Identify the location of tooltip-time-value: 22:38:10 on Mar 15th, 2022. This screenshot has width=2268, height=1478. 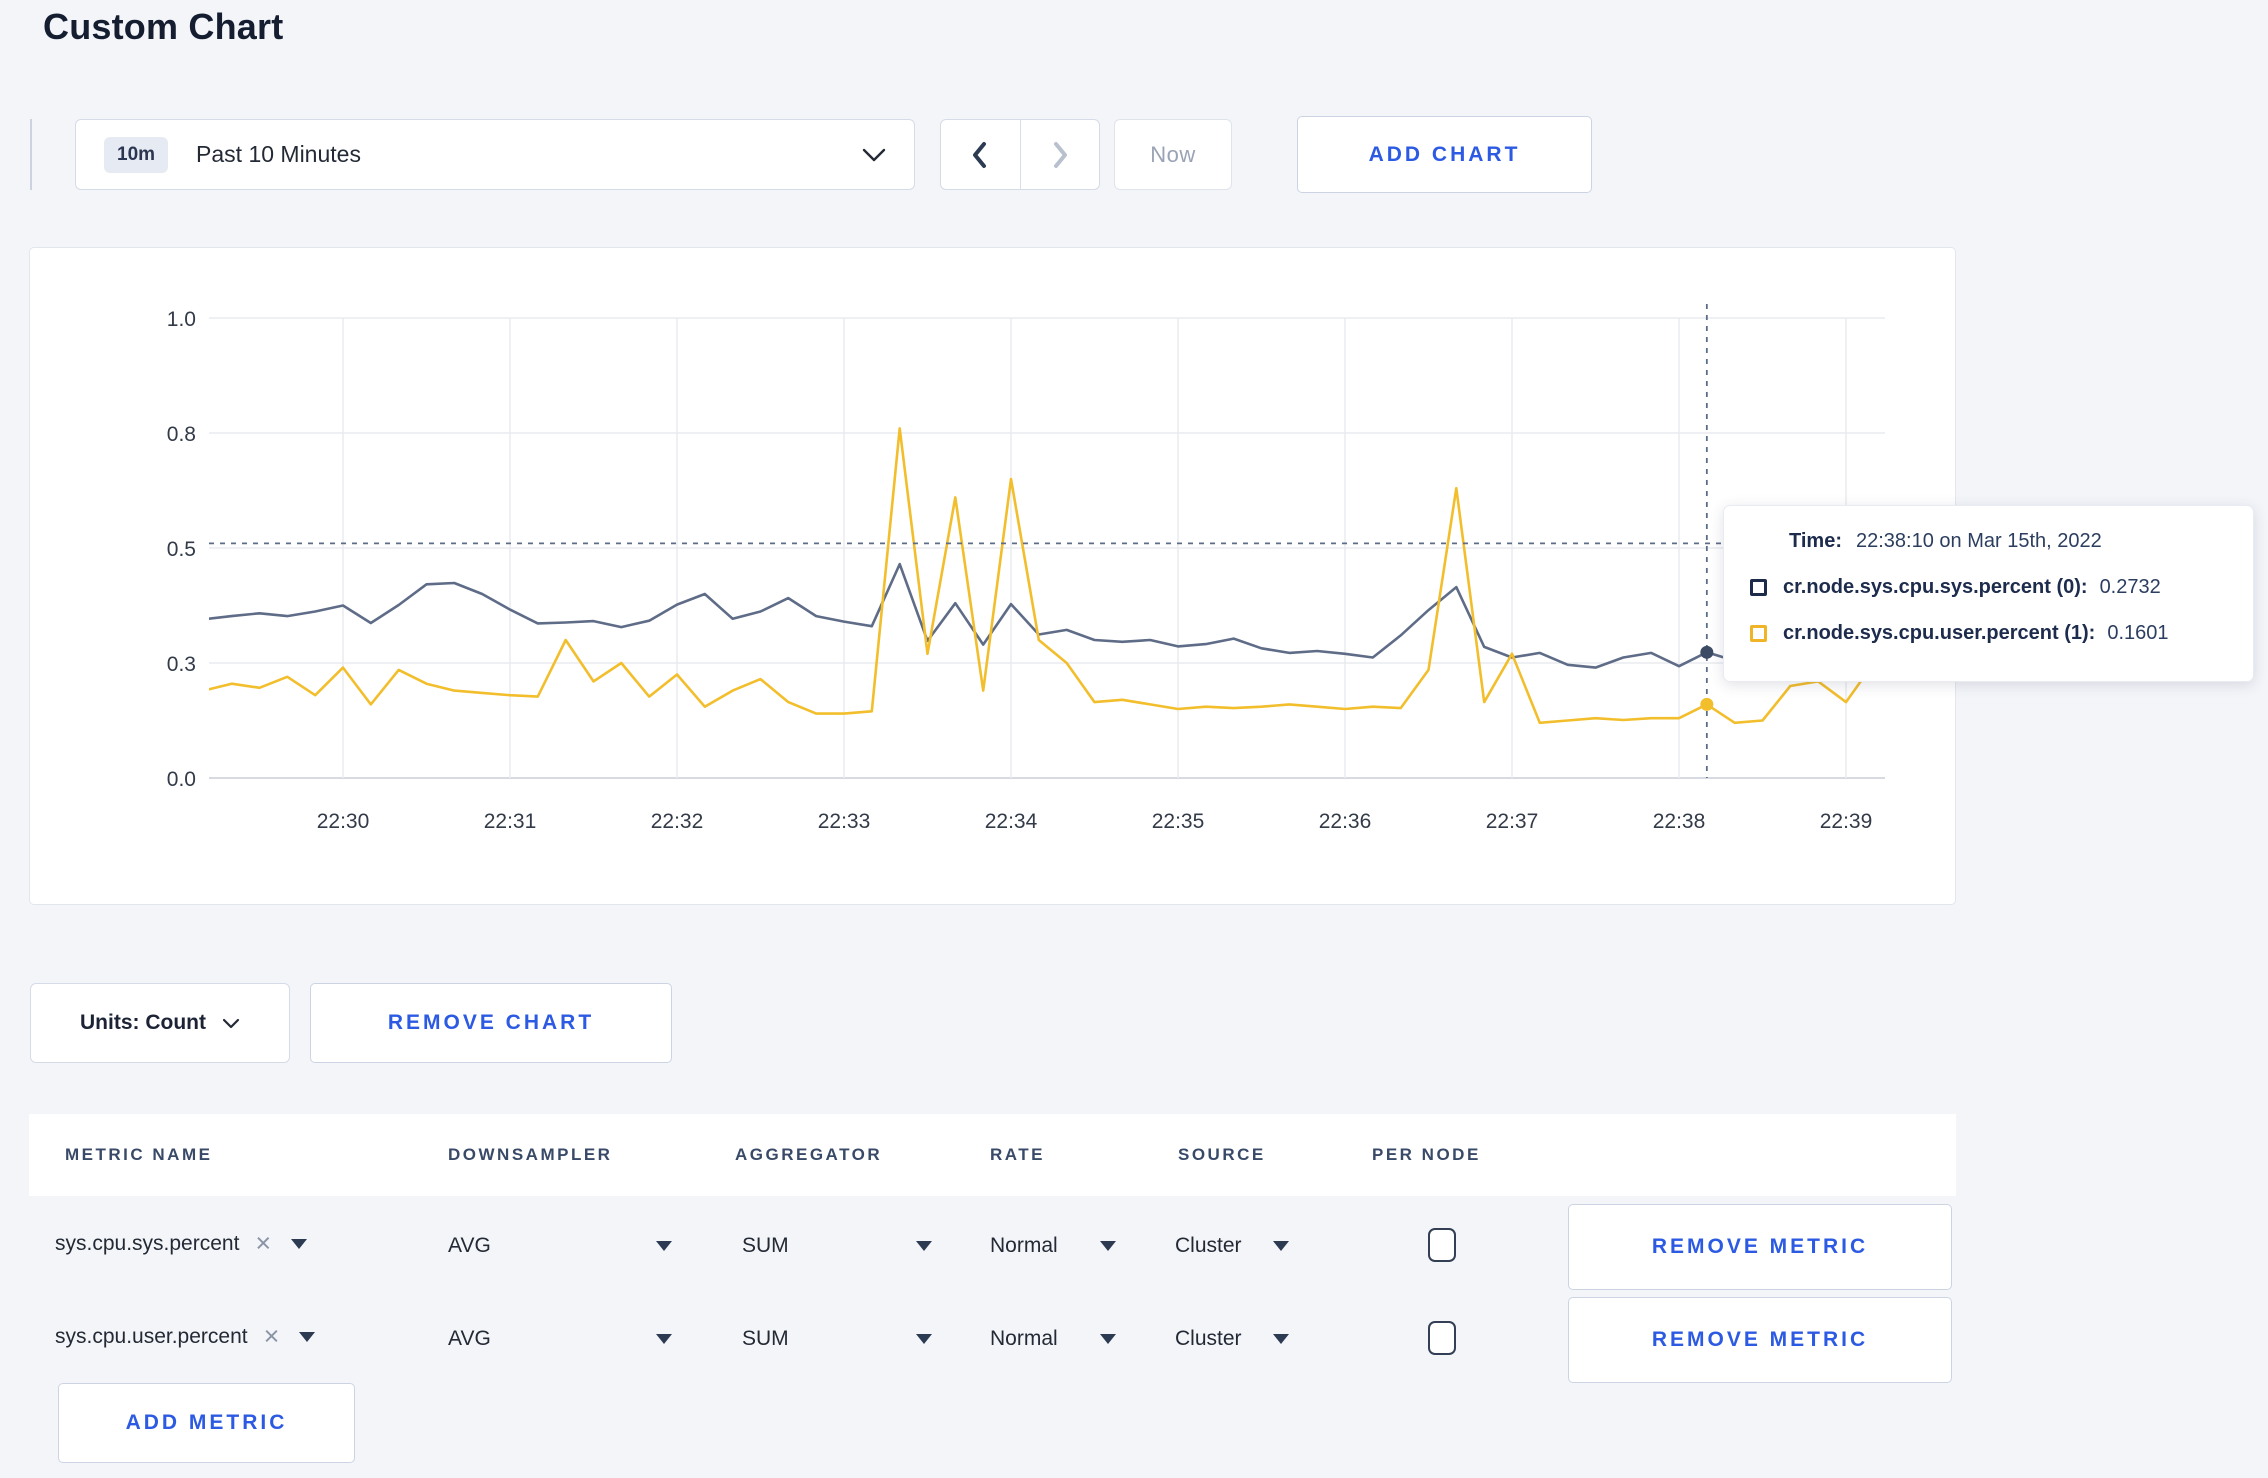
(1978, 541).